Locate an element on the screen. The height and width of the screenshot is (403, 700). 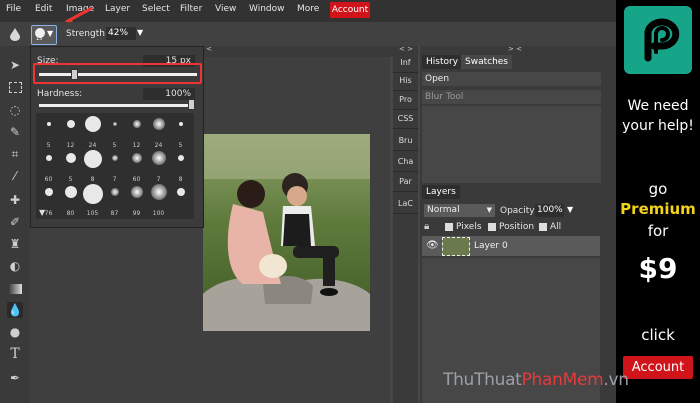
pen-tool-icon: ✒ is located at coordinates (15, 378).